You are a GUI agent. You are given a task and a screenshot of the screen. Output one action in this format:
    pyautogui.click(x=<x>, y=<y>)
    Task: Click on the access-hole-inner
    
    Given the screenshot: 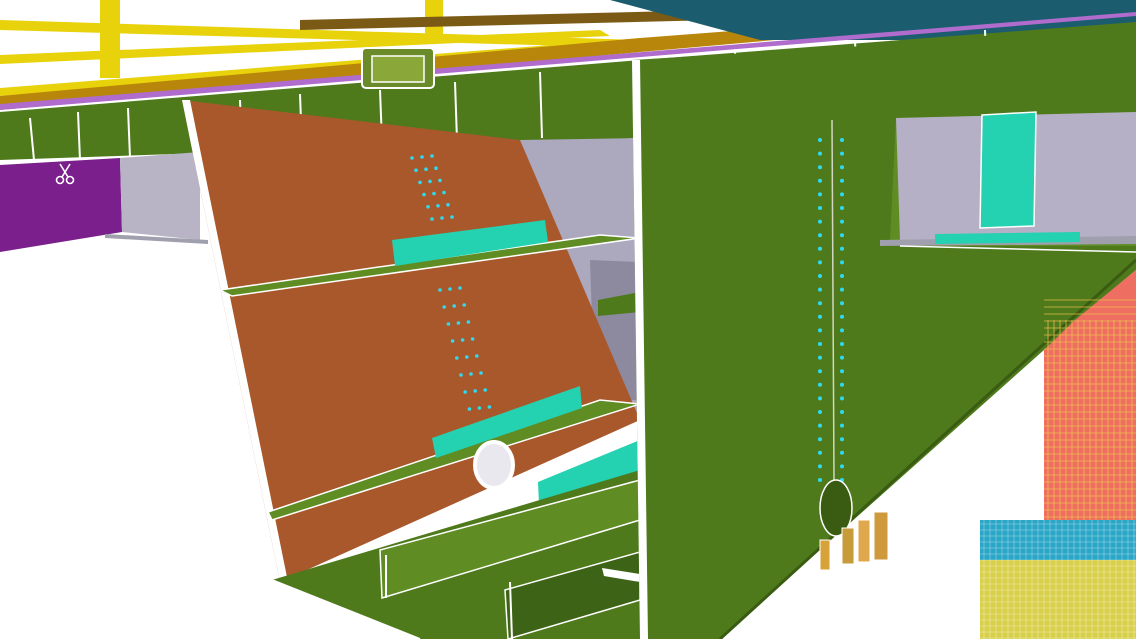 What is the action you would take?
    pyautogui.click(x=494, y=465)
    